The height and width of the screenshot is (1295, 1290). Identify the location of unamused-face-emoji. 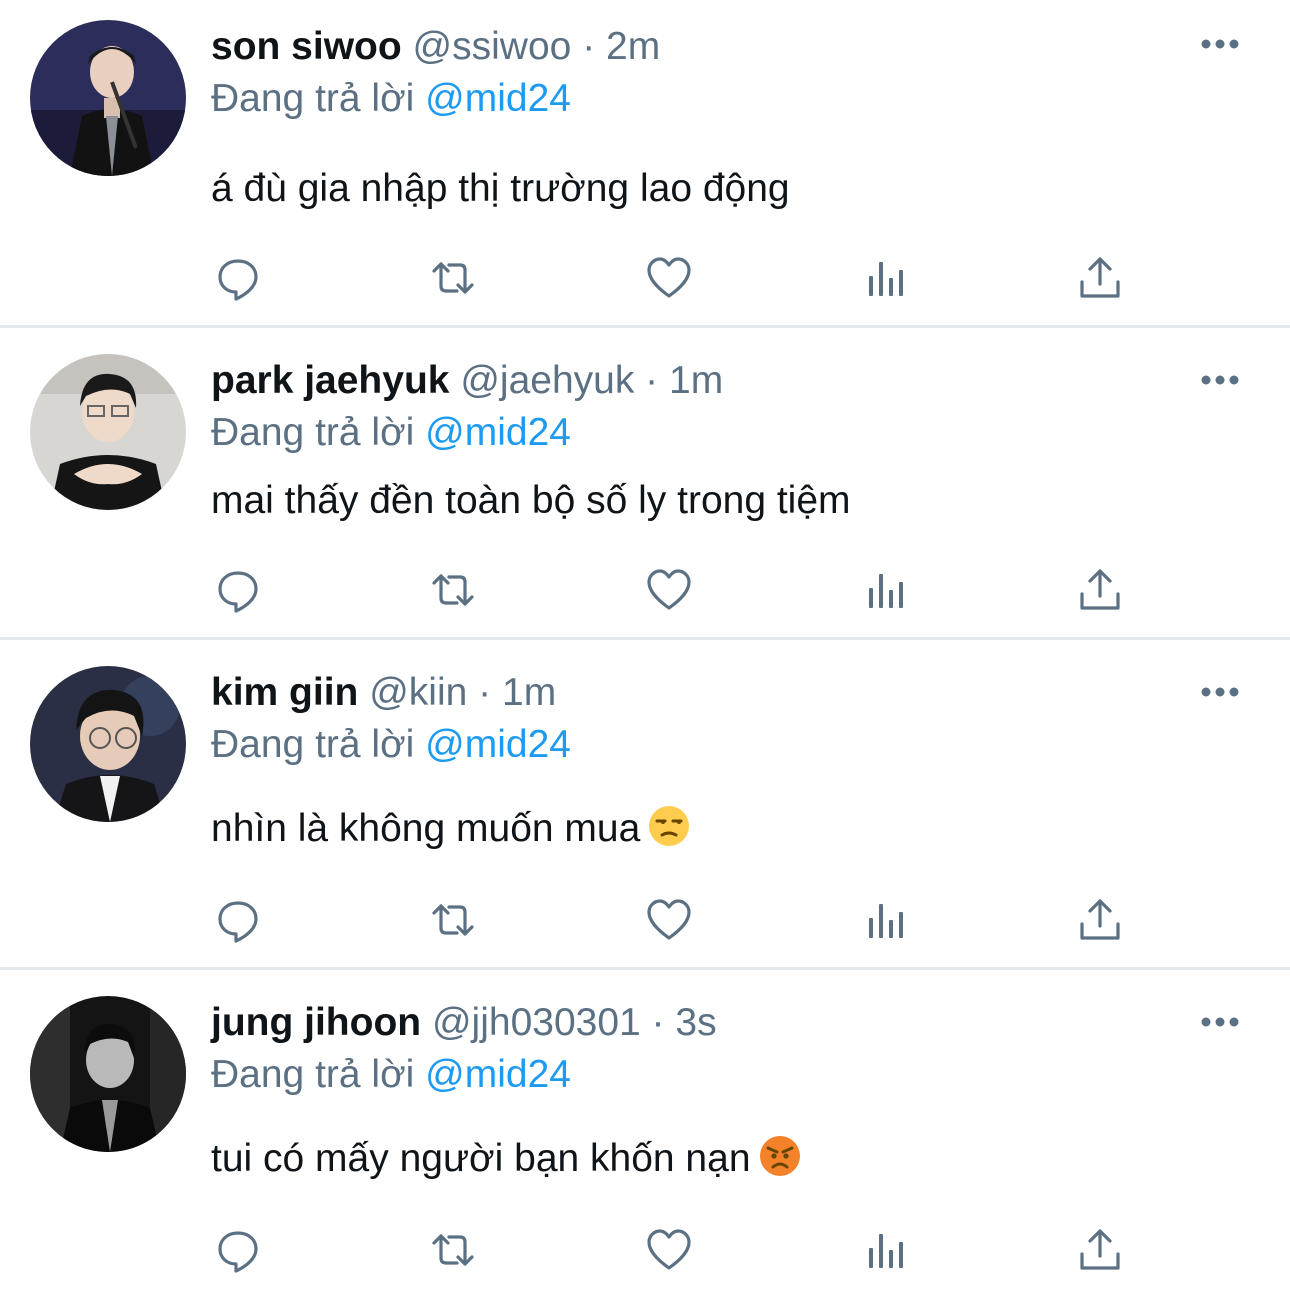
(669, 826).